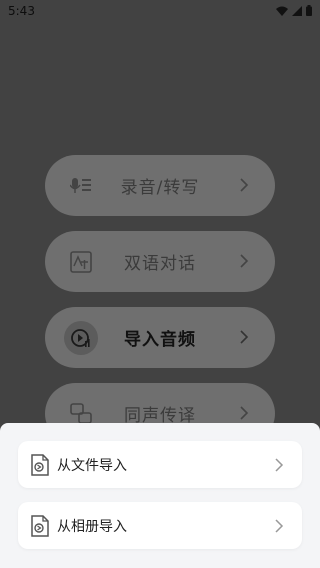 The width and height of the screenshot is (320, 568). Describe the element at coordinates (309, 10) in the screenshot. I see `battery-icon` at that location.